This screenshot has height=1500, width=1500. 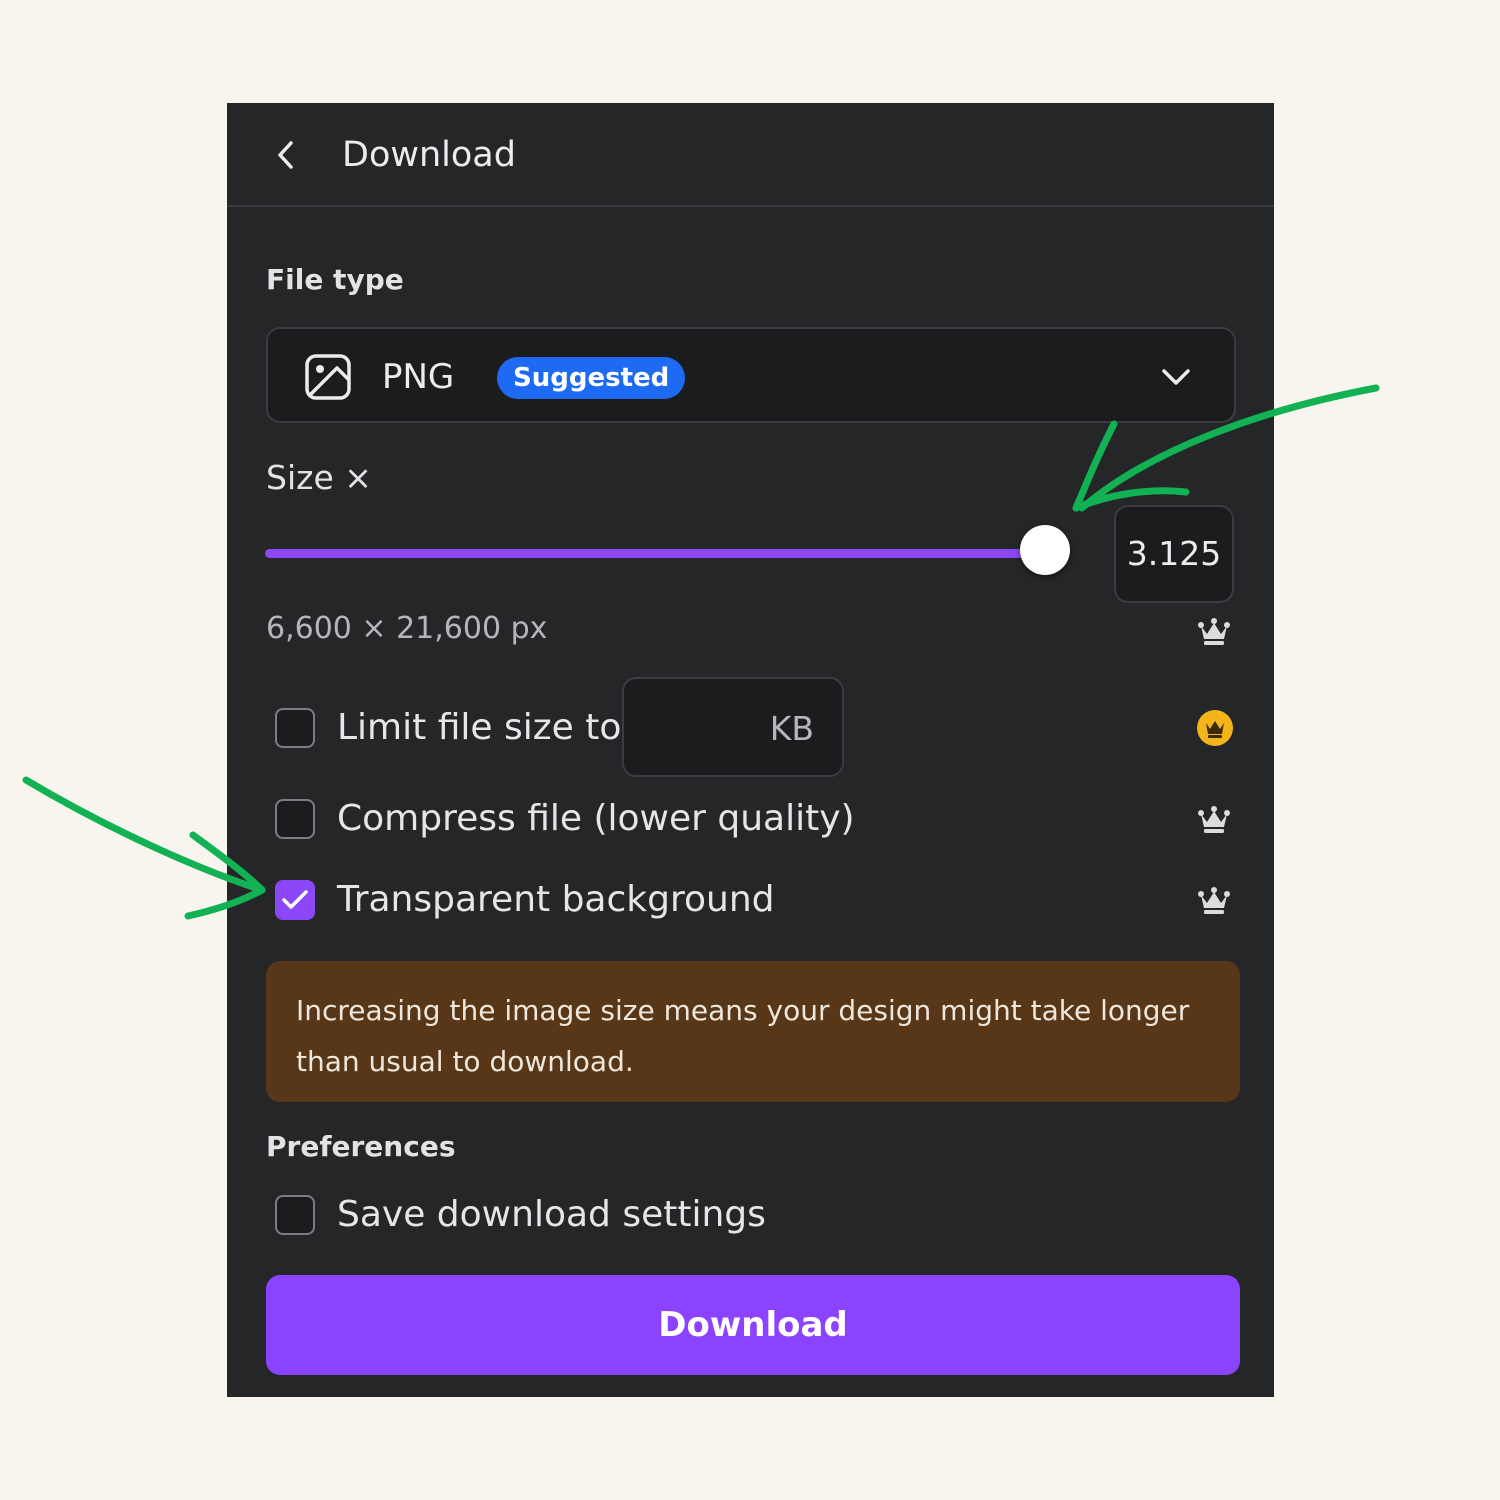 I want to click on save-settings-checkbox, so click(x=295, y=1215).